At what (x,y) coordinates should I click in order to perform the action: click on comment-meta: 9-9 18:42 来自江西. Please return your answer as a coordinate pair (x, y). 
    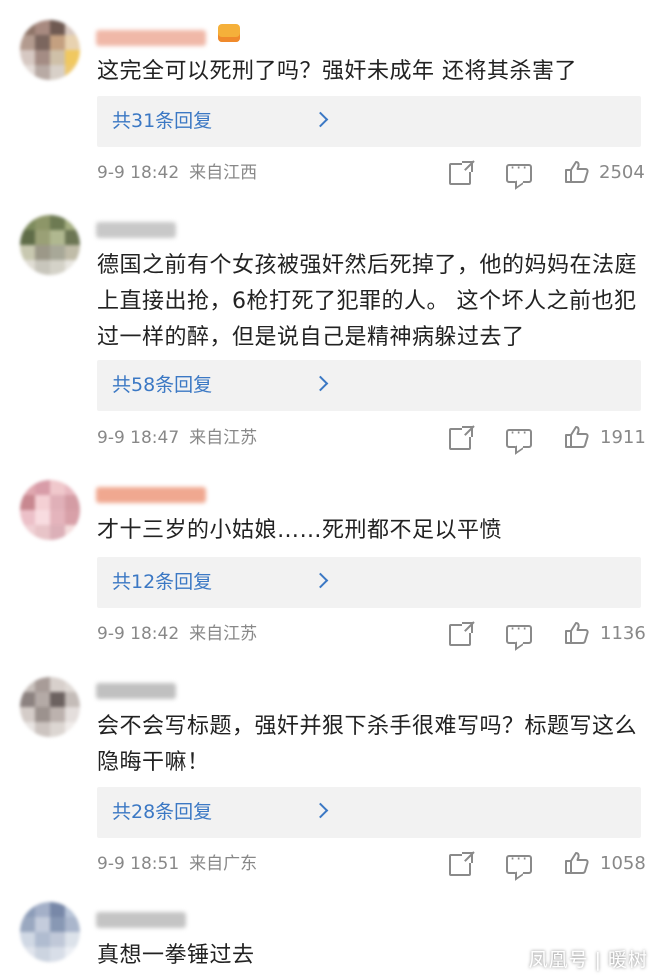
    Looking at the image, I should click on (177, 173).